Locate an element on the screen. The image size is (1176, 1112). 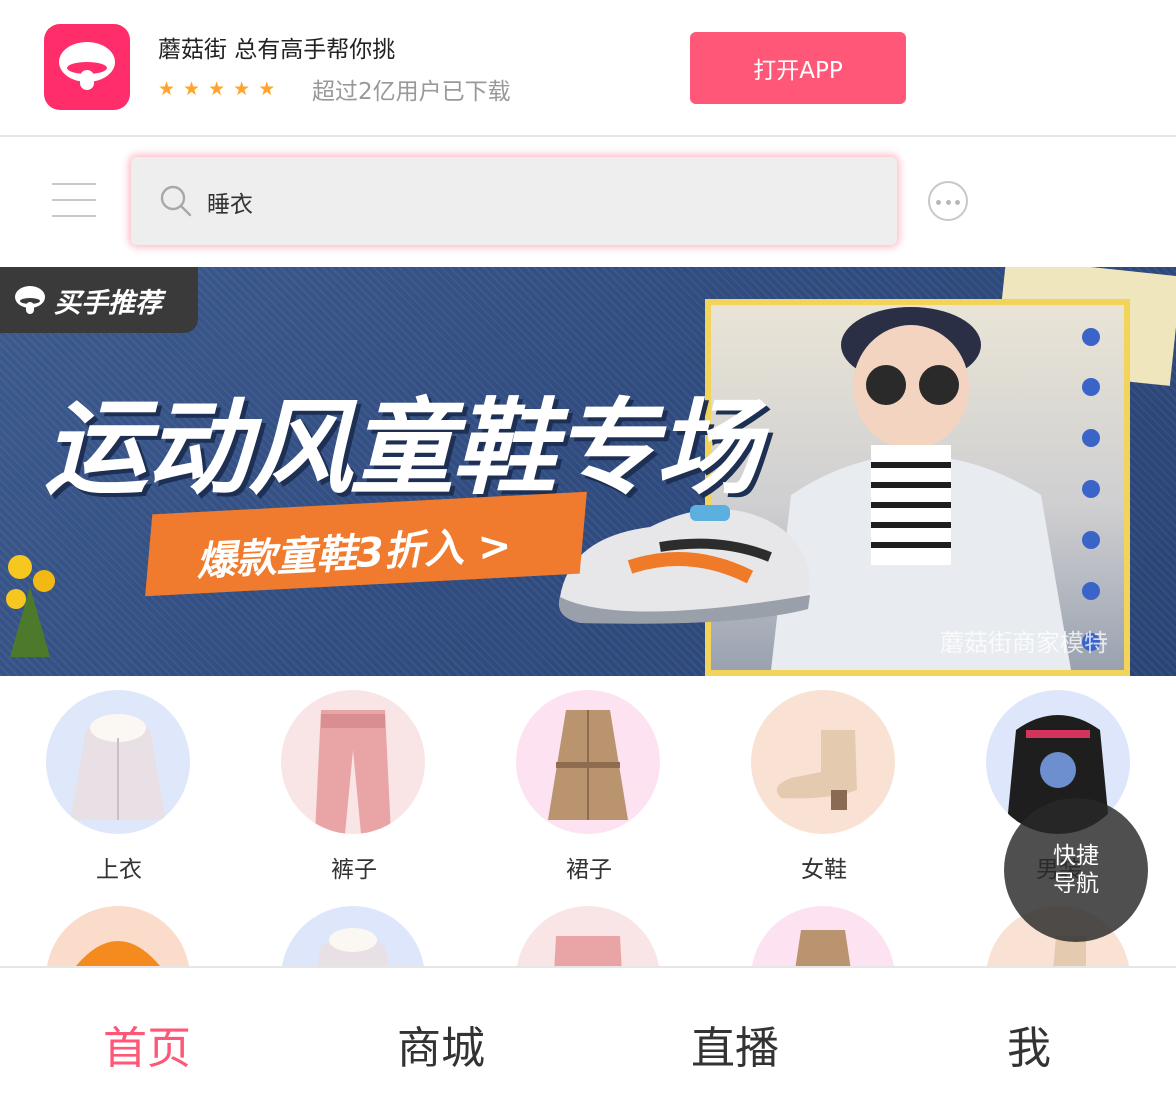
search-query: 睡衣 is located at coordinates (230, 205).